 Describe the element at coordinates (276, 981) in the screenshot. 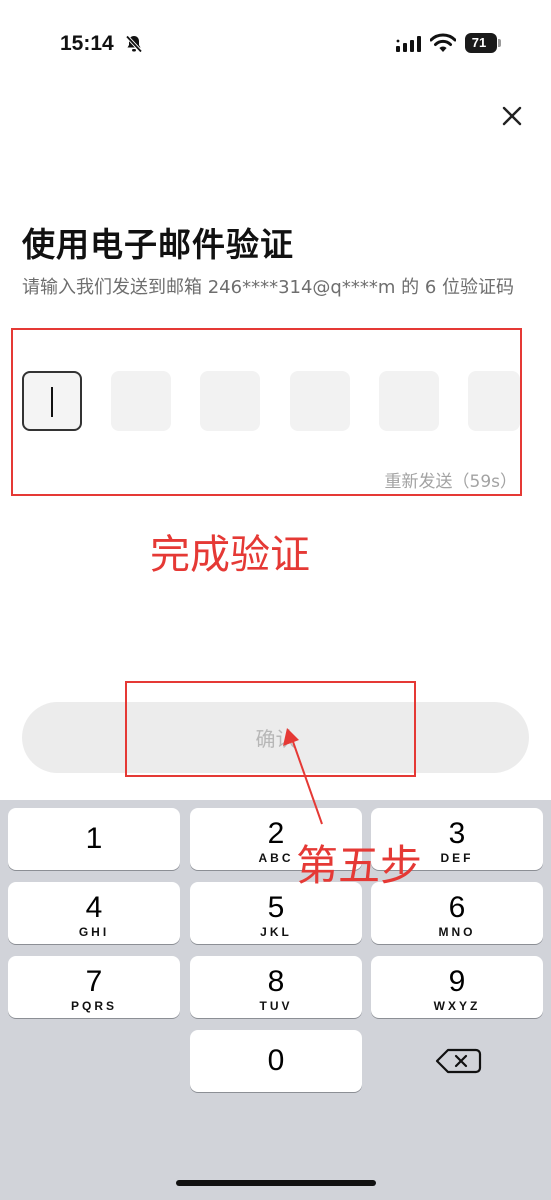

I see `key-8-digit: 8` at that location.